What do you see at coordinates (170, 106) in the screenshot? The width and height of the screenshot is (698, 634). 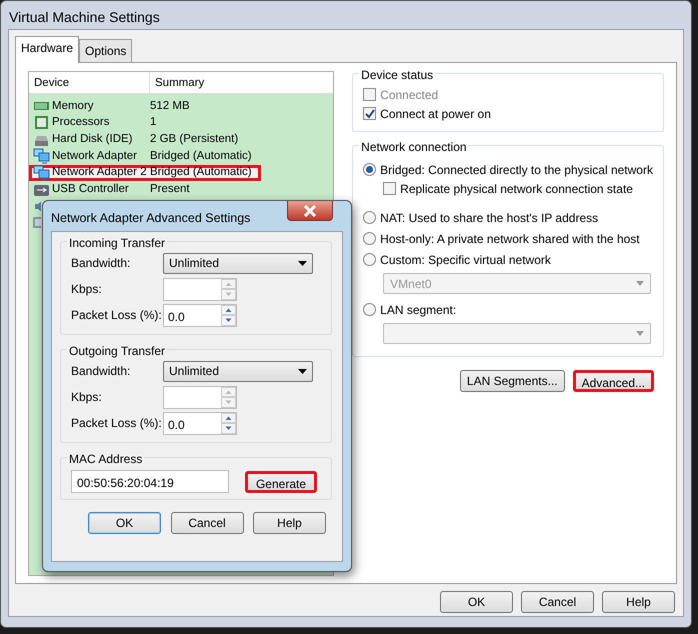 I see `device-summary: 512 MB` at bounding box center [170, 106].